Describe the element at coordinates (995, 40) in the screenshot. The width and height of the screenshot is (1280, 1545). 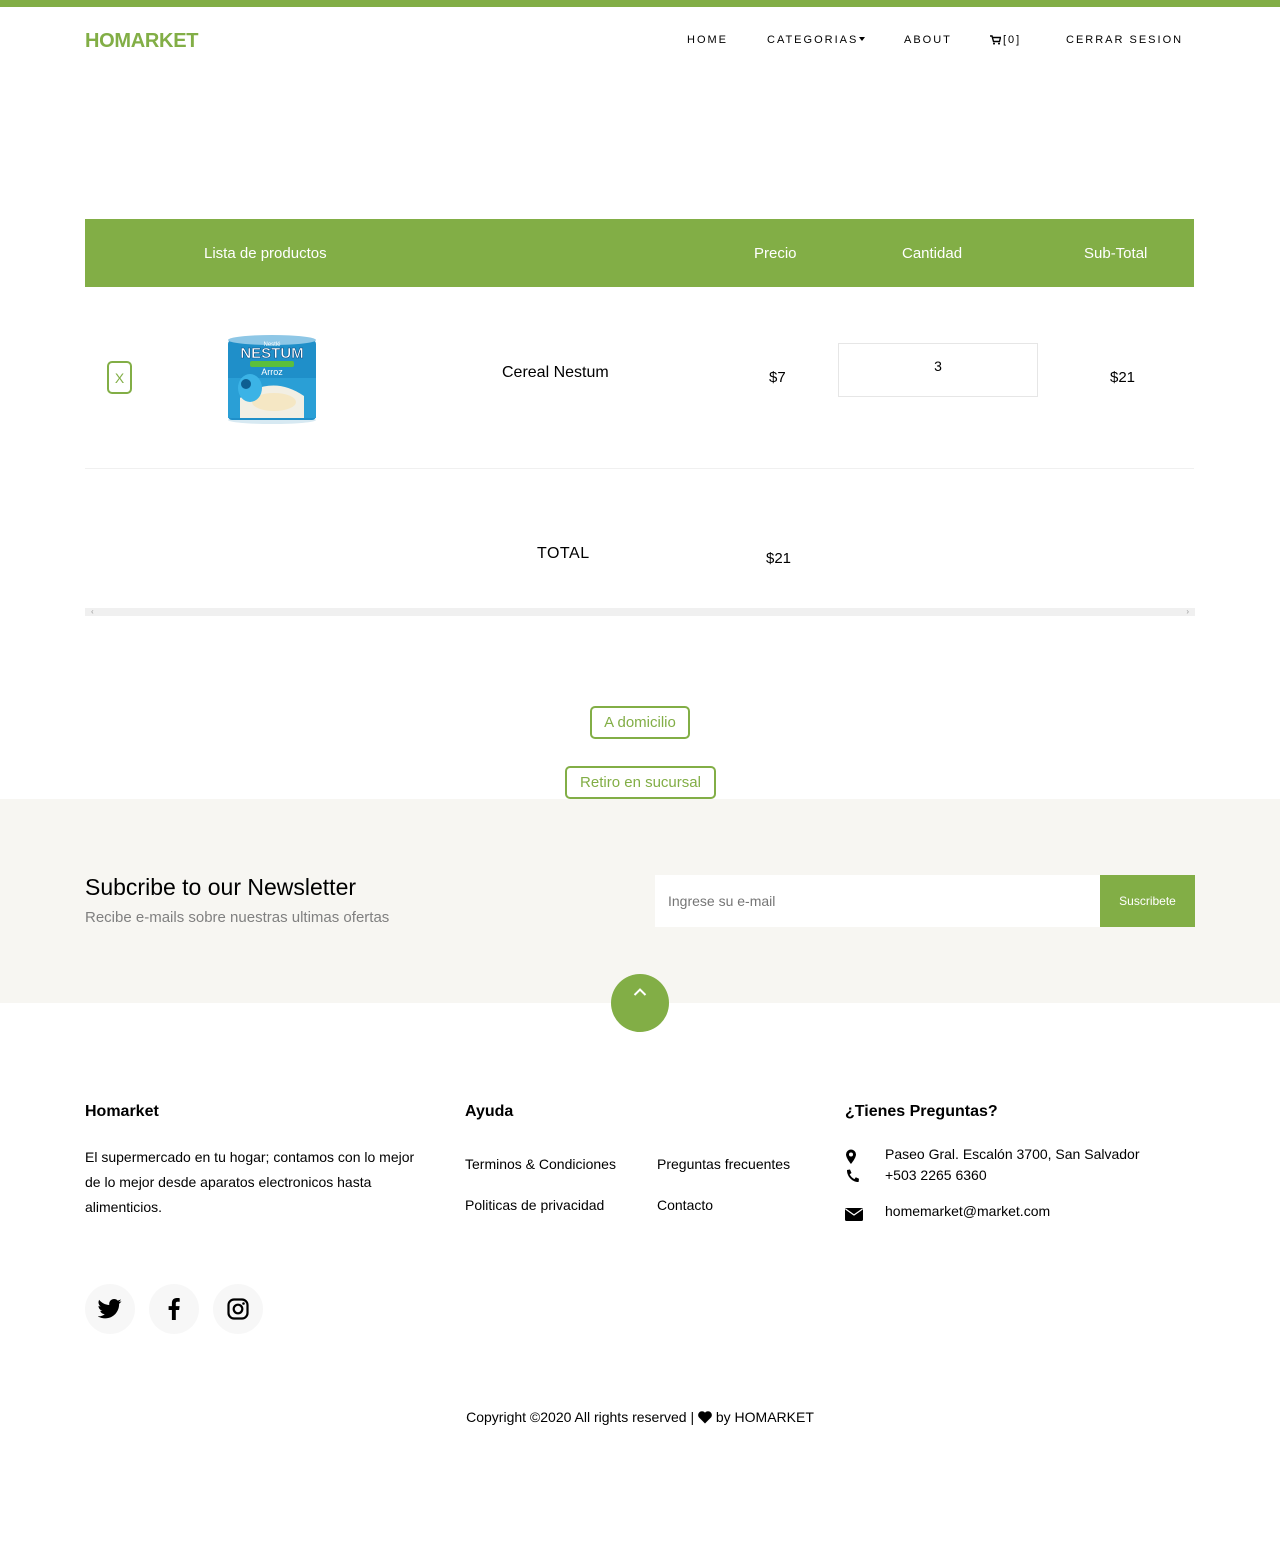
I see `cart-icon` at that location.